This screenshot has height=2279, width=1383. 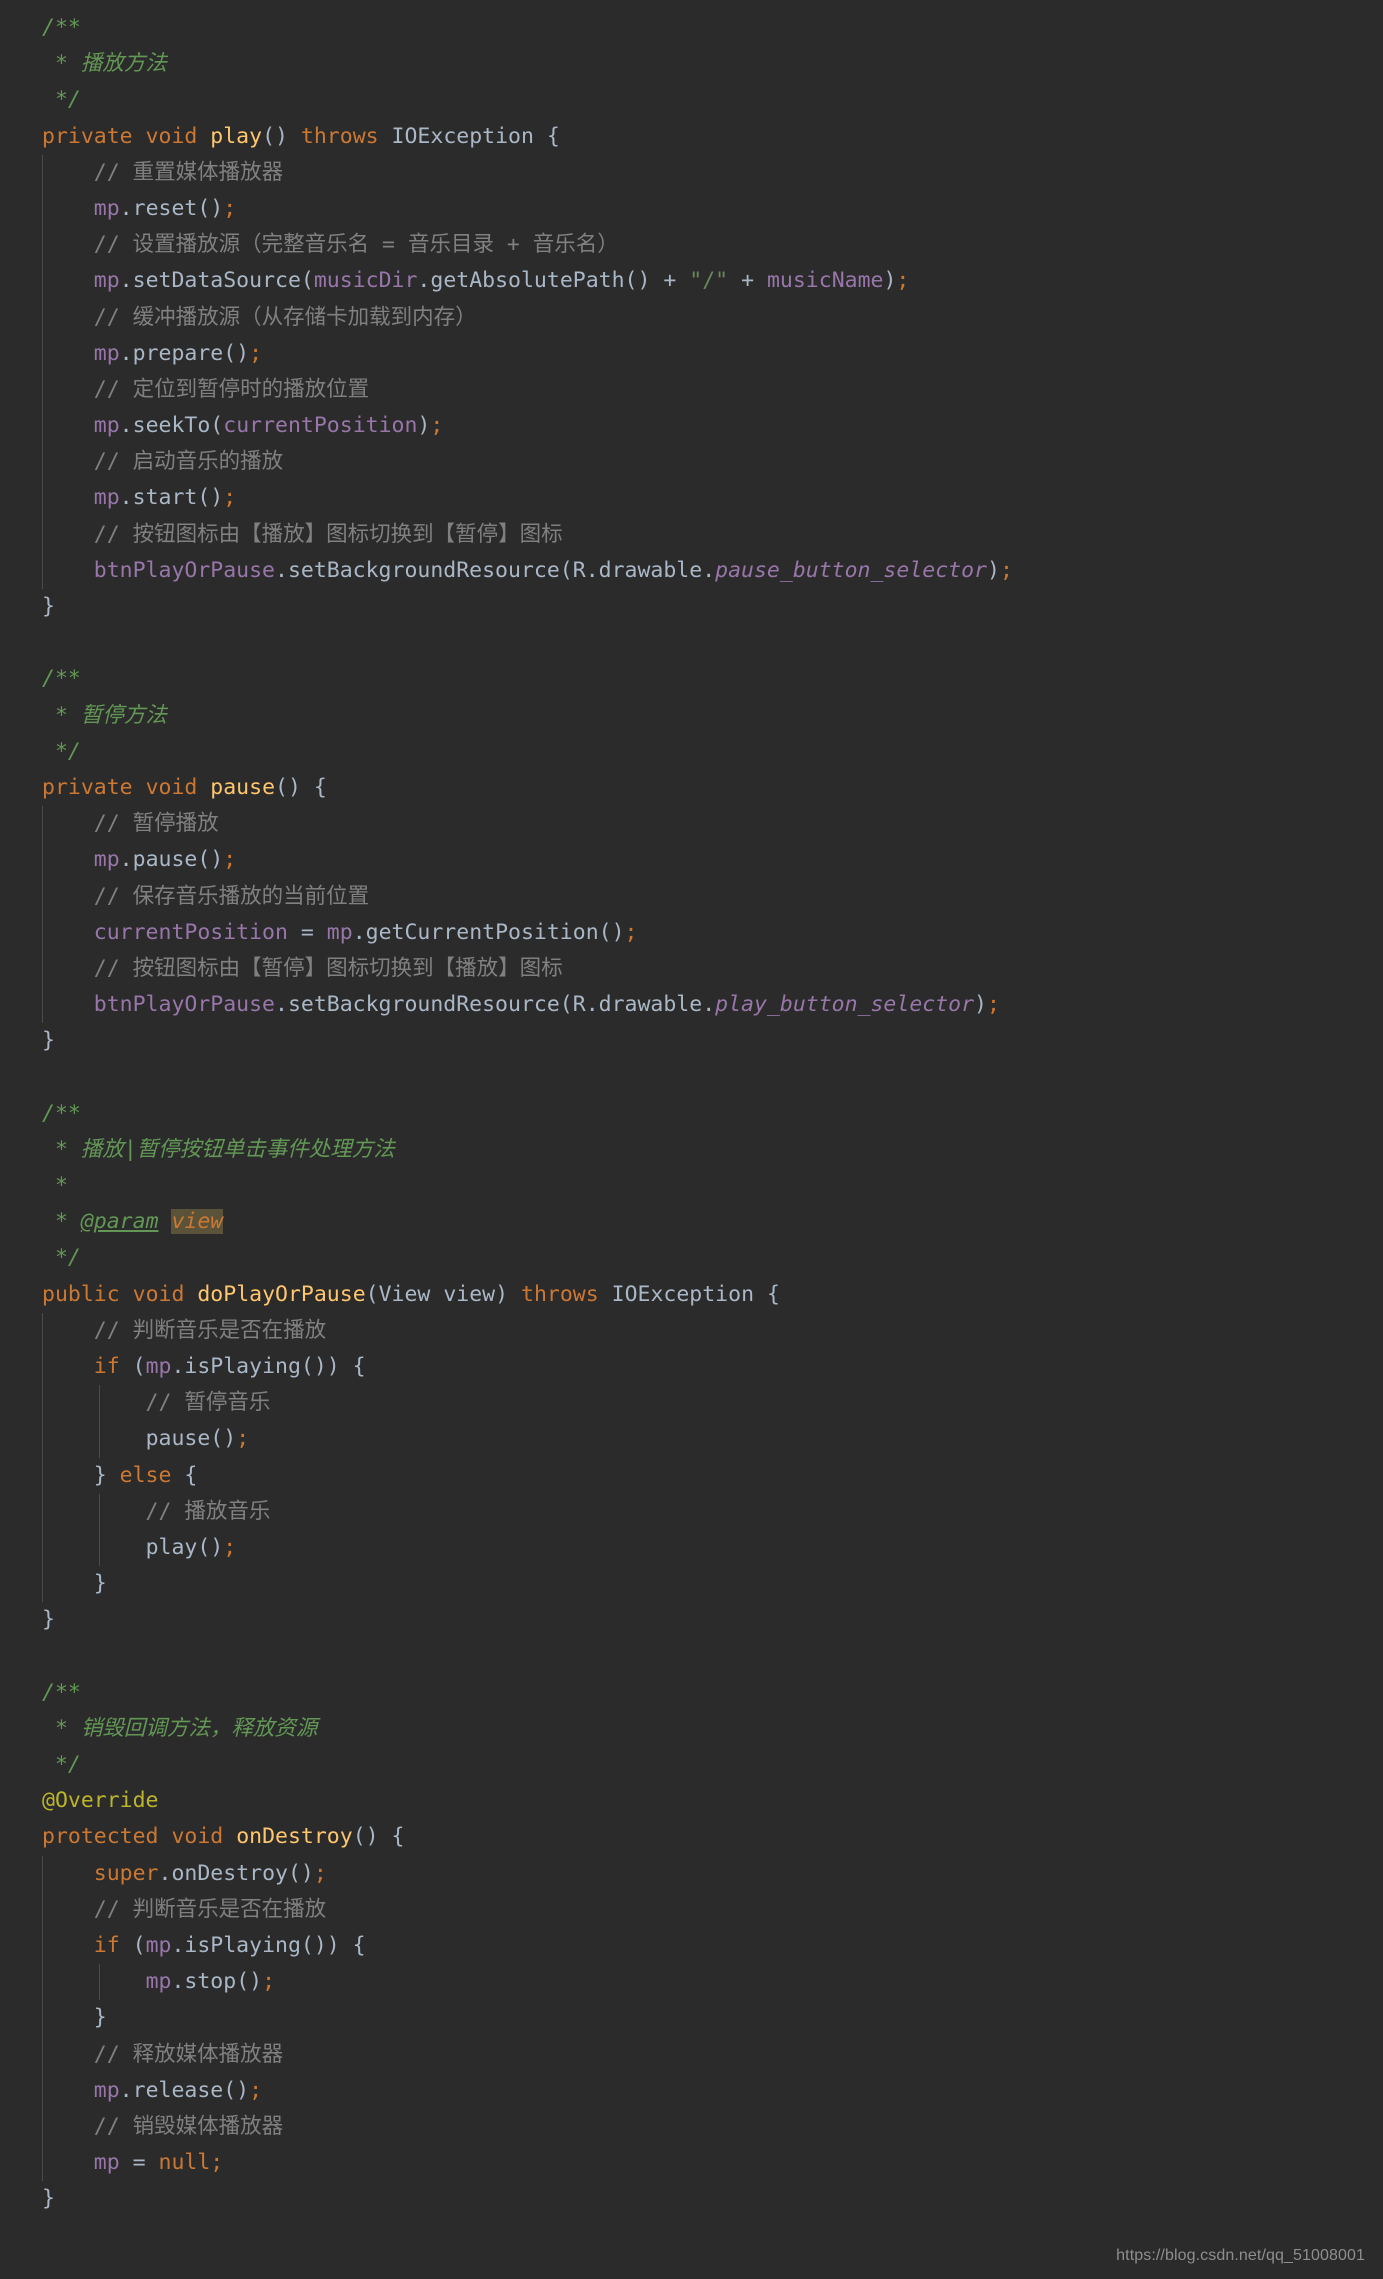 What do you see at coordinates (55, 1185) in the screenshot?
I see `javadoc-blank: *` at bounding box center [55, 1185].